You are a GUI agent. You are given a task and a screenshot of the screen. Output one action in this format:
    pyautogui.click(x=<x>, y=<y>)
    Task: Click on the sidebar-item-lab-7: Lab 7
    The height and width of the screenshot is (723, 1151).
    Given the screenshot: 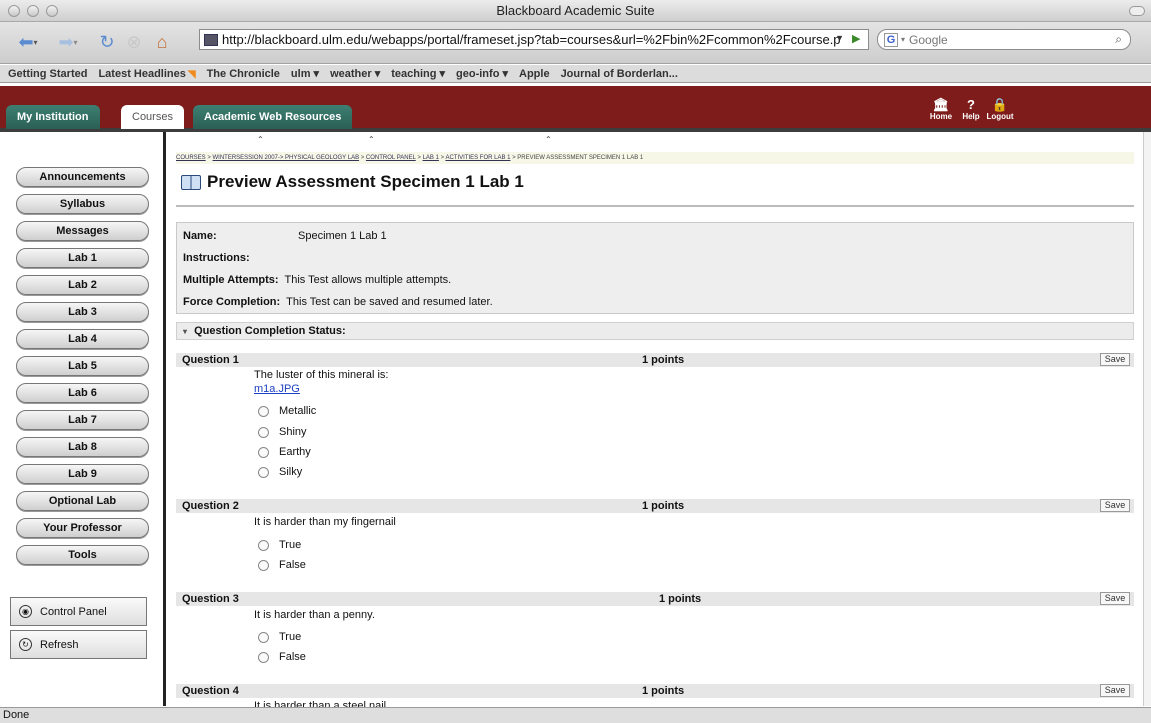 What is the action you would take?
    pyautogui.click(x=82, y=420)
    